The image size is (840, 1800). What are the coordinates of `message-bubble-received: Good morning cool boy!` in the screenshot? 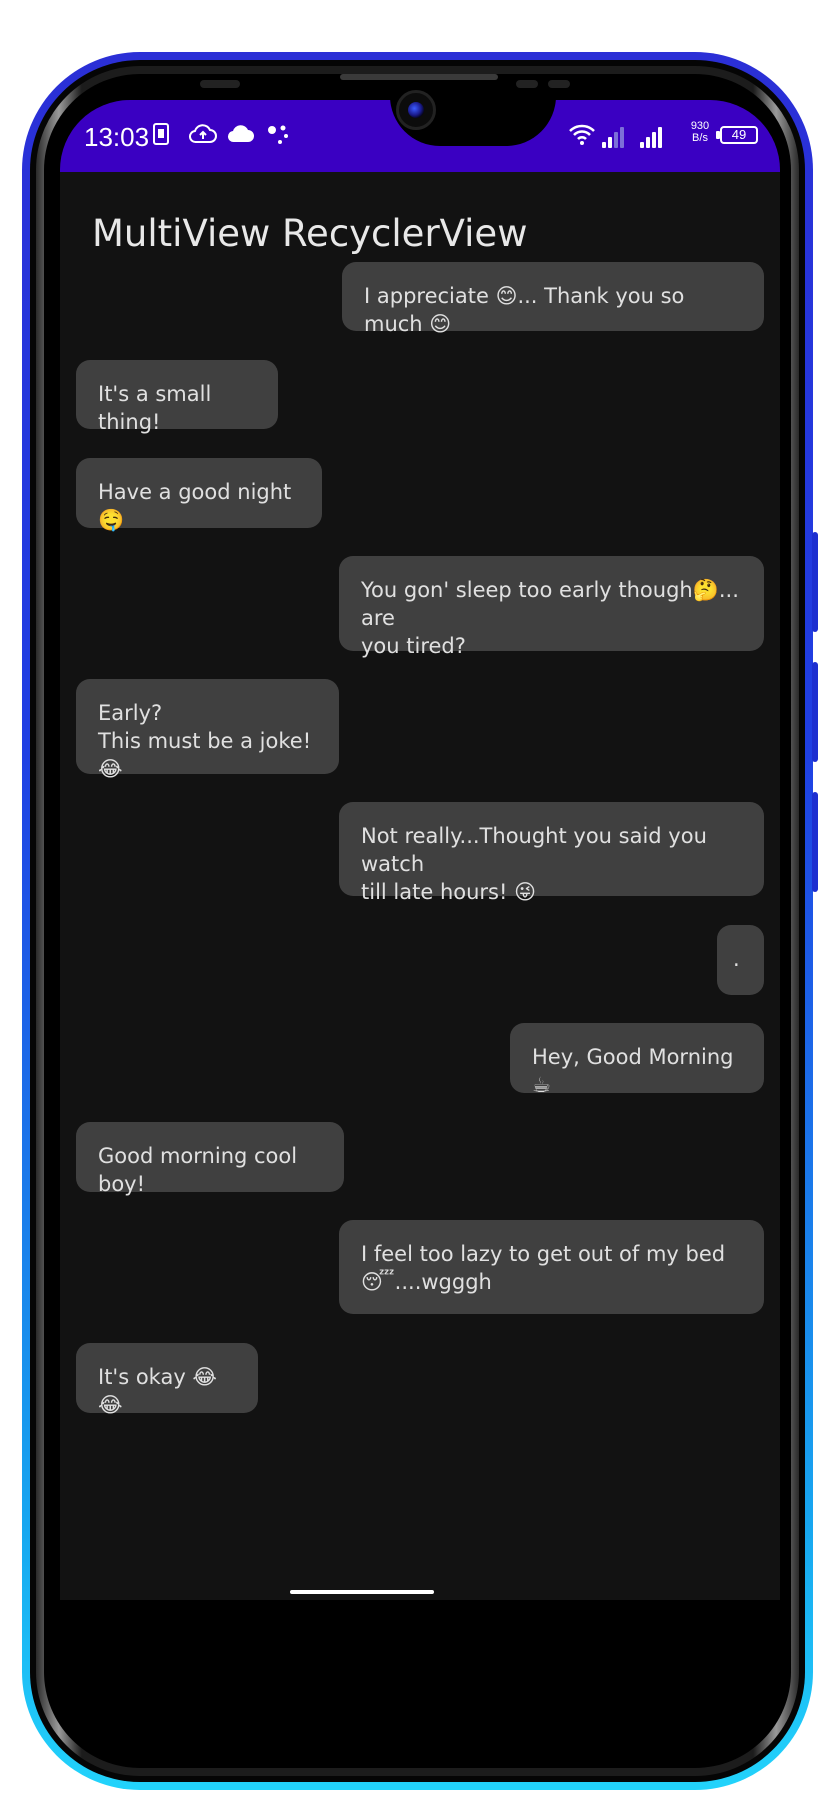 It's located at (210, 1159).